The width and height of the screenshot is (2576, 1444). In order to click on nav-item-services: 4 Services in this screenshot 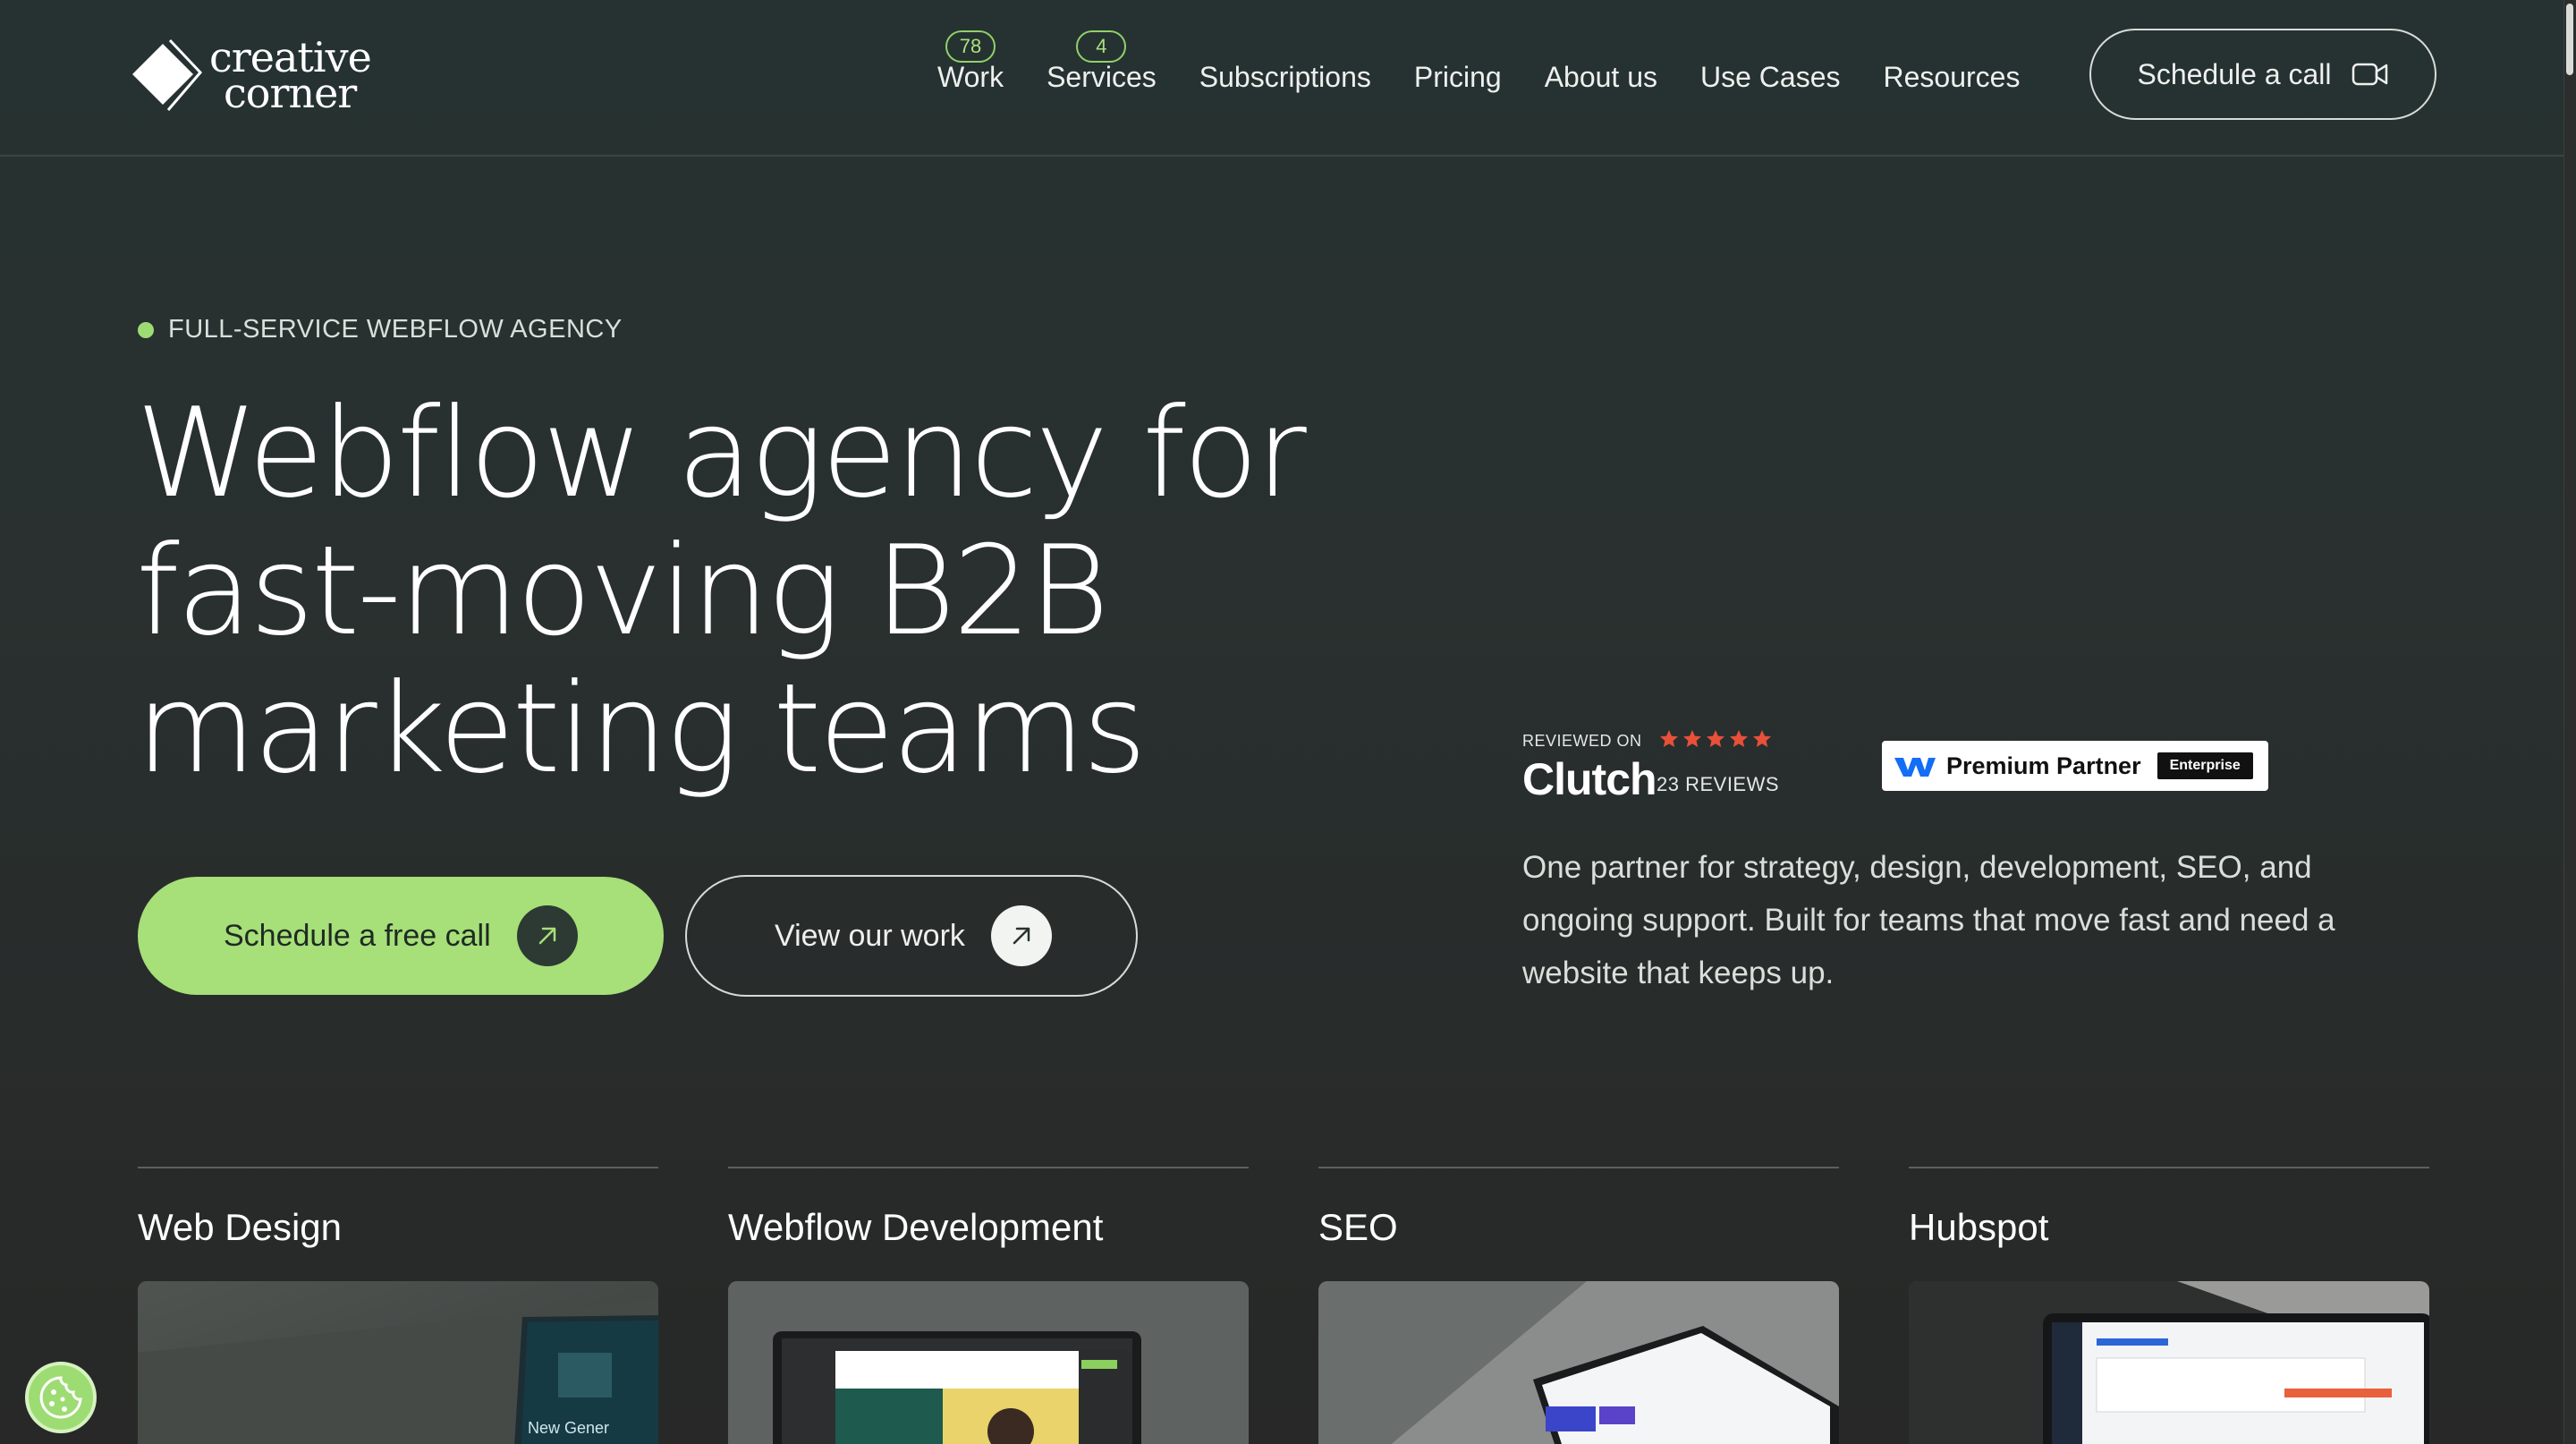, I will do `click(1101, 62)`.